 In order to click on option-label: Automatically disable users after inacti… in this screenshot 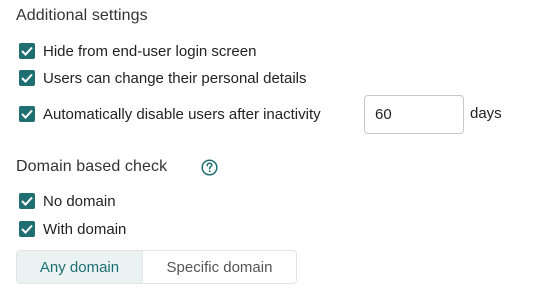, I will do `click(182, 114)`.